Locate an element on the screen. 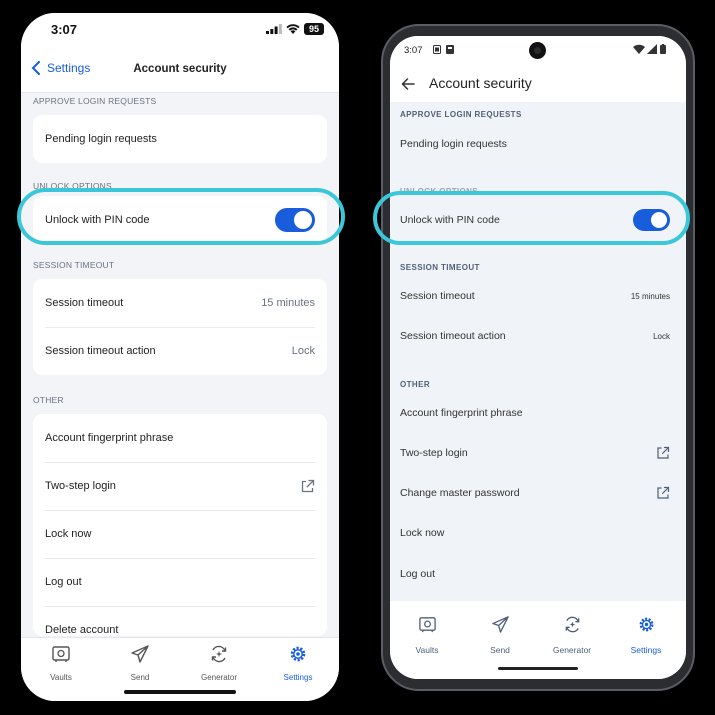  front-camera is located at coordinates (537, 50).